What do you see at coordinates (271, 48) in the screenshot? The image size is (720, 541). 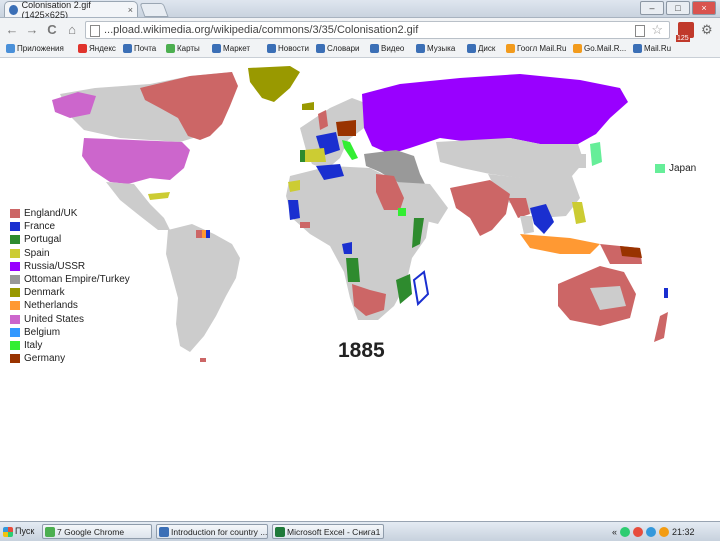 I see `news-icon` at bounding box center [271, 48].